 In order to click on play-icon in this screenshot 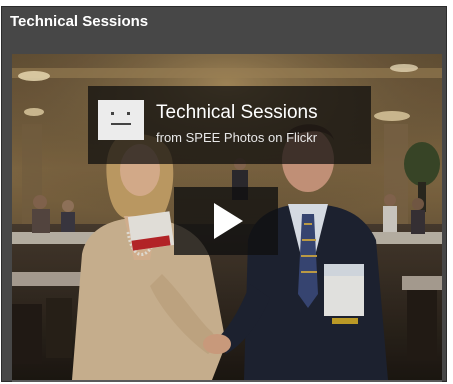, I will do `click(226, 221)`.